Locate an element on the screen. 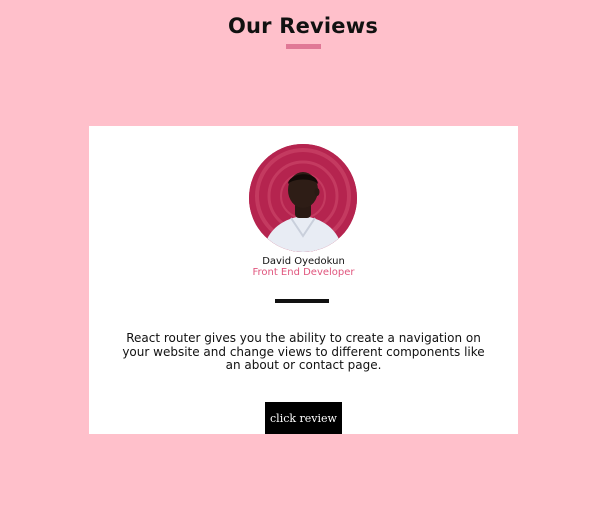  reviewer-name: David Oyedokun is located at coordinates (303, 261).